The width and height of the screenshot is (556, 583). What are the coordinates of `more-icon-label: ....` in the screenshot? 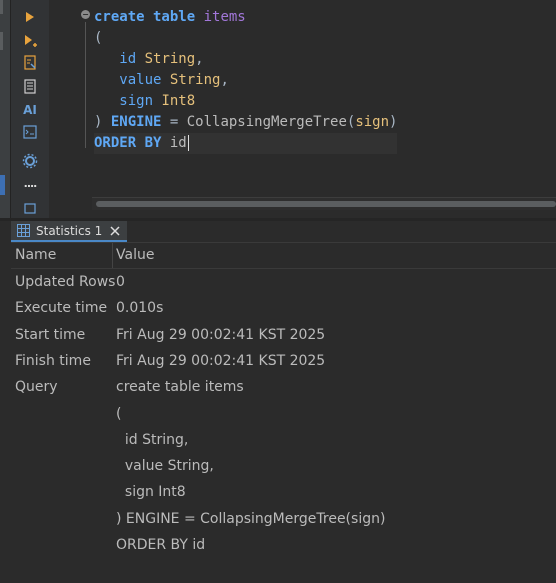 It's located at (30, 183).